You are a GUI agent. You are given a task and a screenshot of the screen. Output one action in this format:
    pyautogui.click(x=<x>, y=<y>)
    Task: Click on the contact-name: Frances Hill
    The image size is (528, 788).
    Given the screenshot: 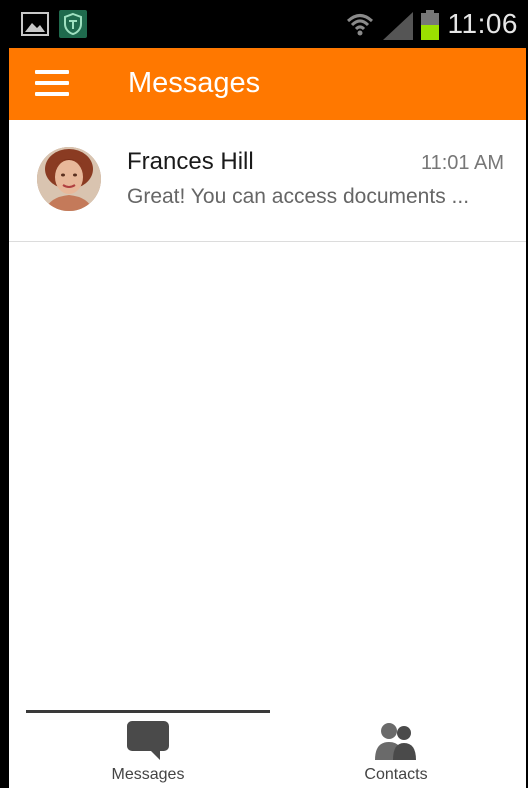 What is the action you would take?
    pyautogui.click(x=190, y=161)
    